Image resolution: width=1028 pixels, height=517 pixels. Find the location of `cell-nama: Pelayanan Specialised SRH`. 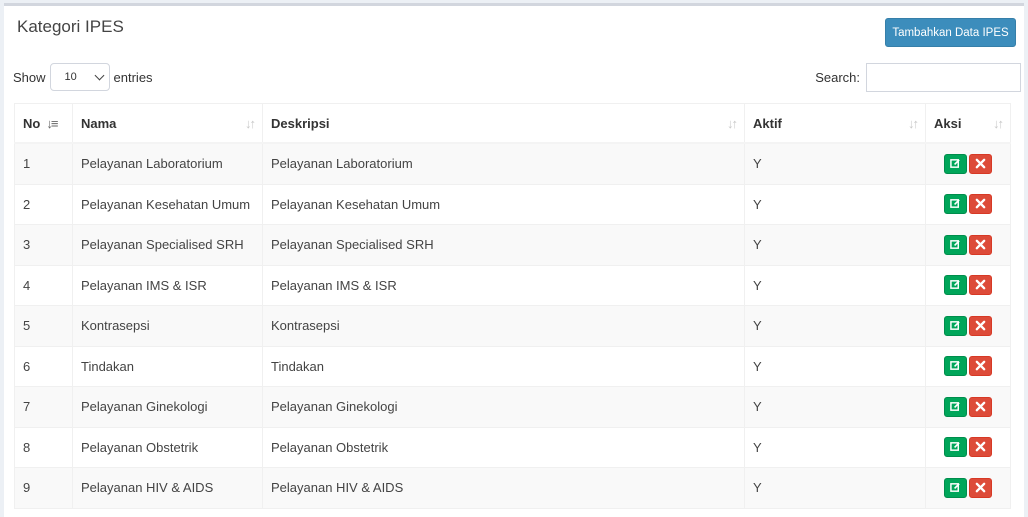

cell-nama: Pelayanan Specialised SRH is located at coordinates (167, 245).